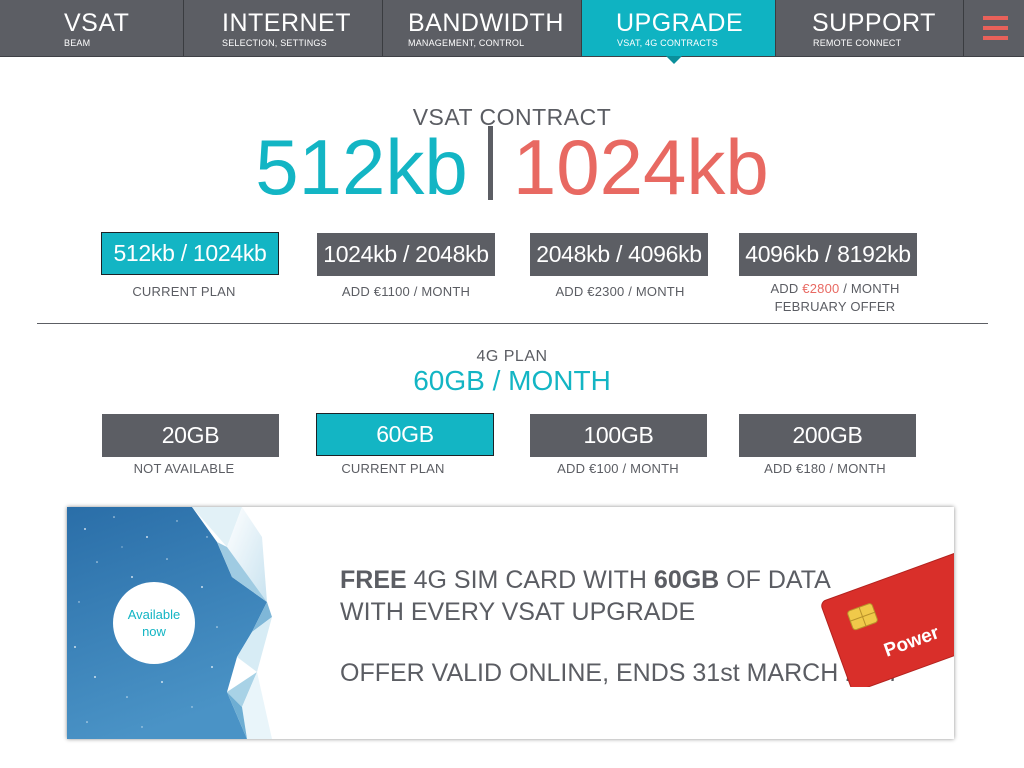 The height and width of the screenshot is (768, 1024). I want to click on nav-item-sublabel: REMOTE CONNECT, so click(857, 43).